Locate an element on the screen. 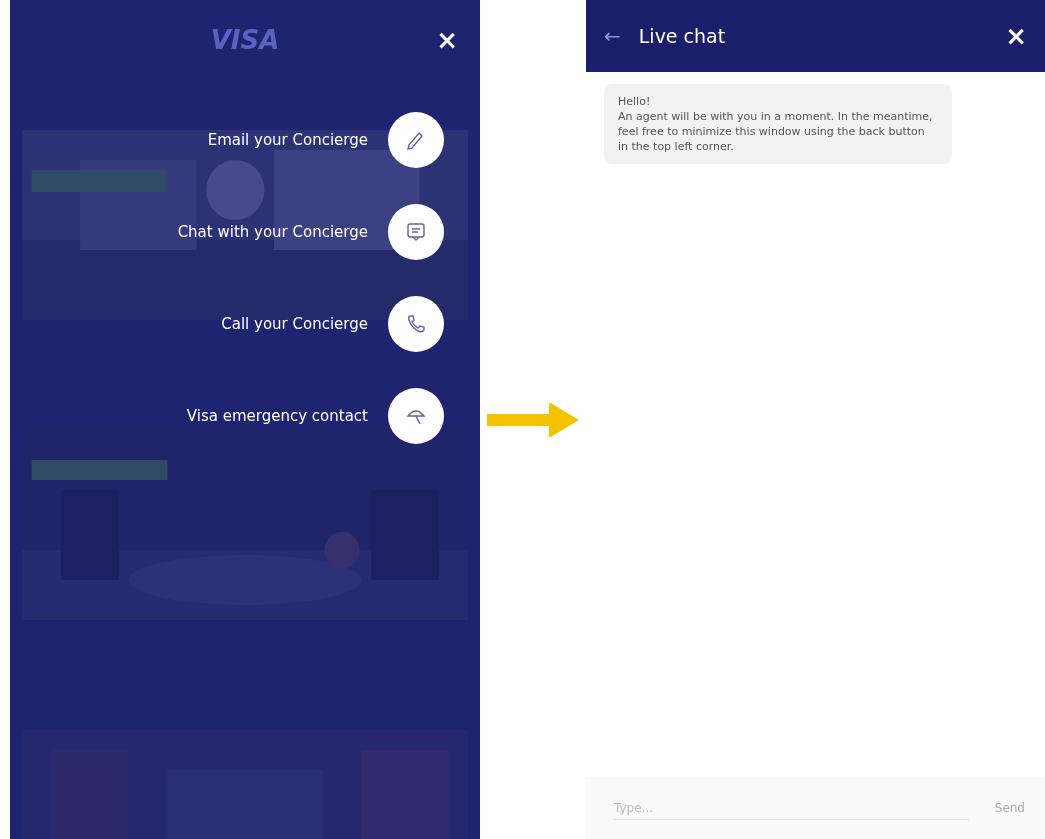 Image resolution: width=1045 pixels, height=839 pixels. menu-label: Chat with your Concierge is located at coordinates (272, 232).